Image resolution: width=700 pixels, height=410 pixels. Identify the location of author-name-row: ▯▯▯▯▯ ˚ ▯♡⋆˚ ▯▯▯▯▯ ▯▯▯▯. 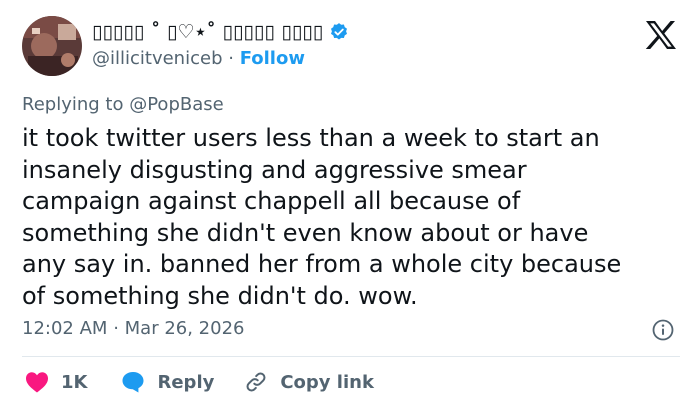
(220, 32).